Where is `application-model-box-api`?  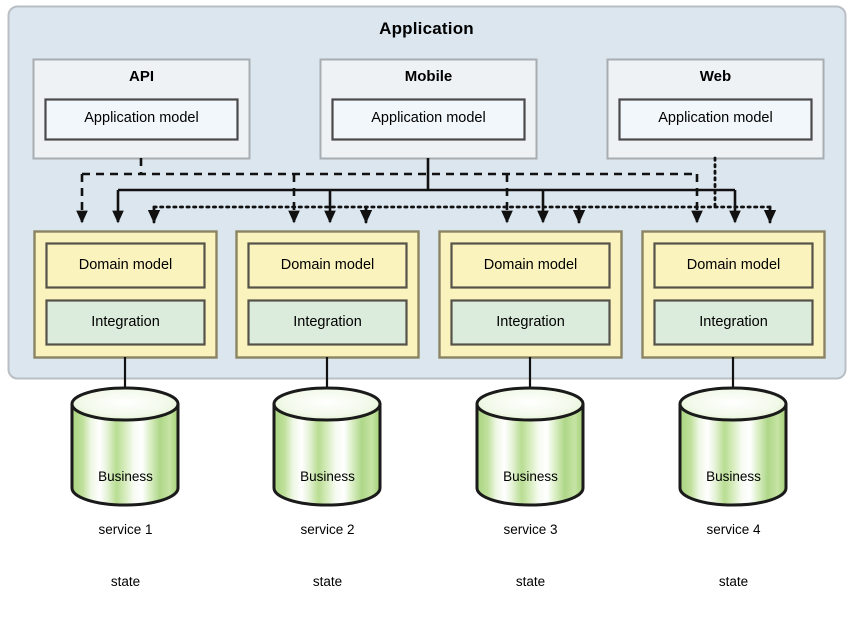 application-model-box-api is located at coordinates (141, 119).